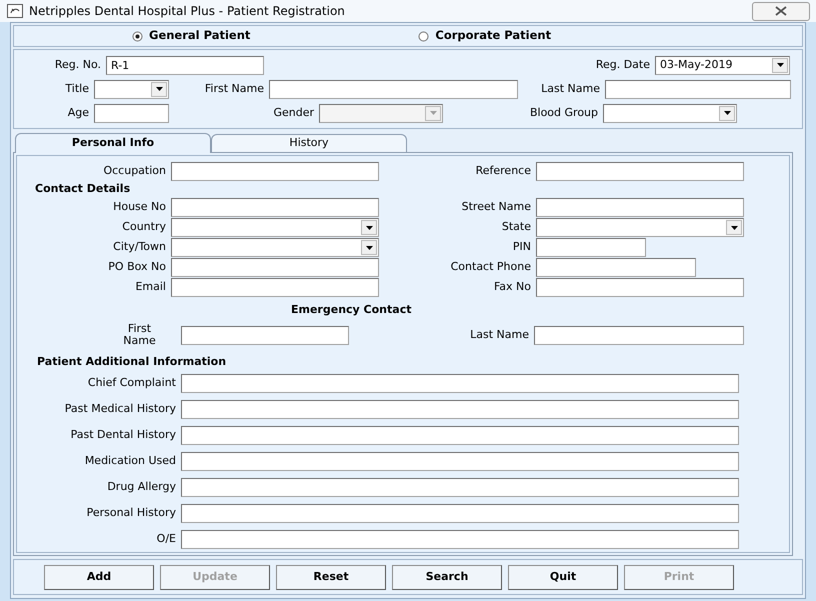  I want to click on field-label: Medication Used, so click(130, 460).